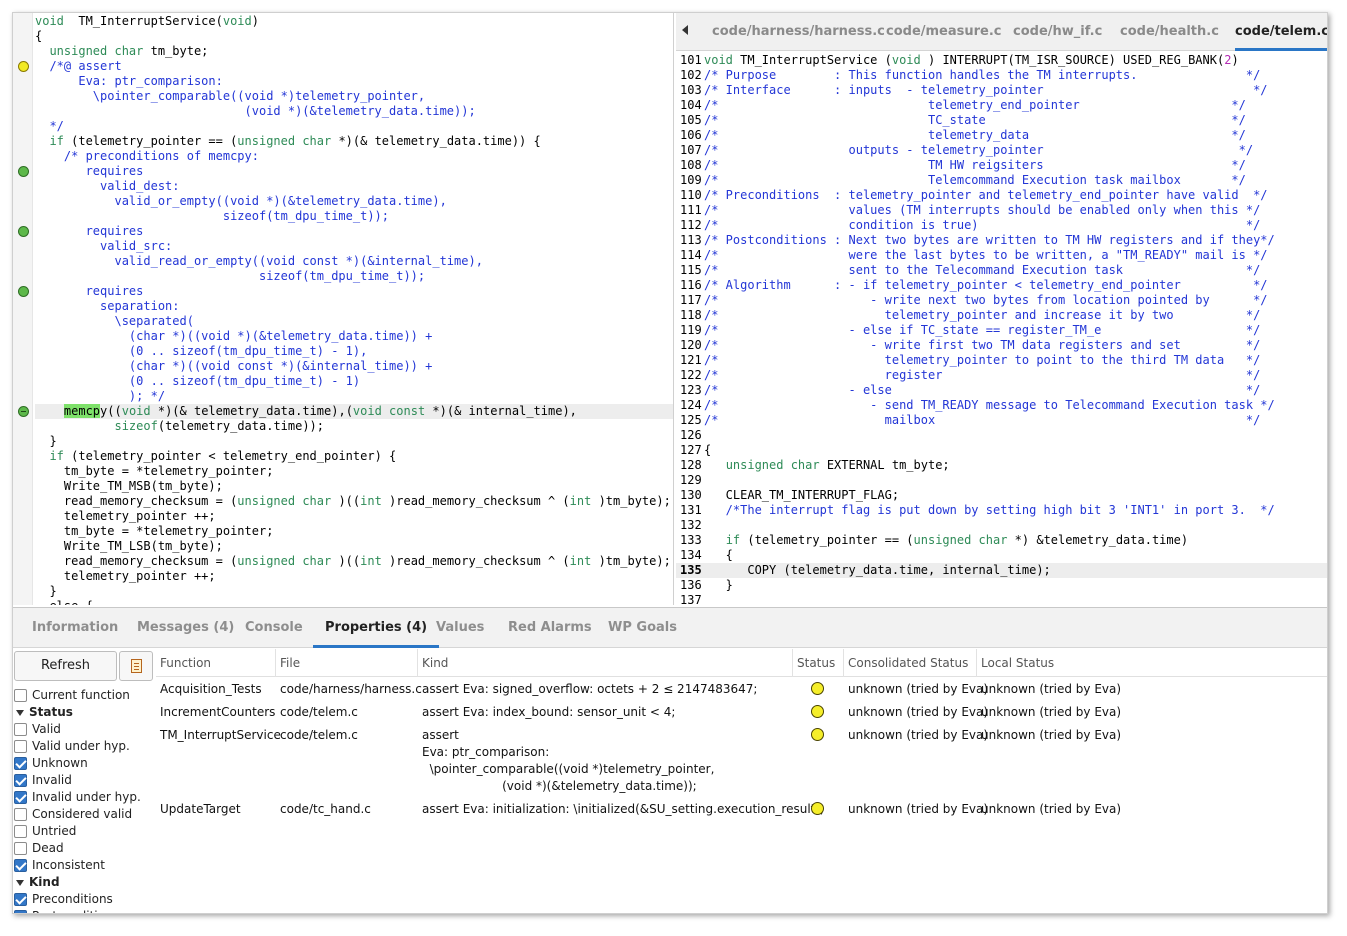 The width and height of the screenshot is (1347, 936). I want to click on source-line: 130 CLEAR_TM_INTERRUPT_FLAG;, so click(1001, 495).